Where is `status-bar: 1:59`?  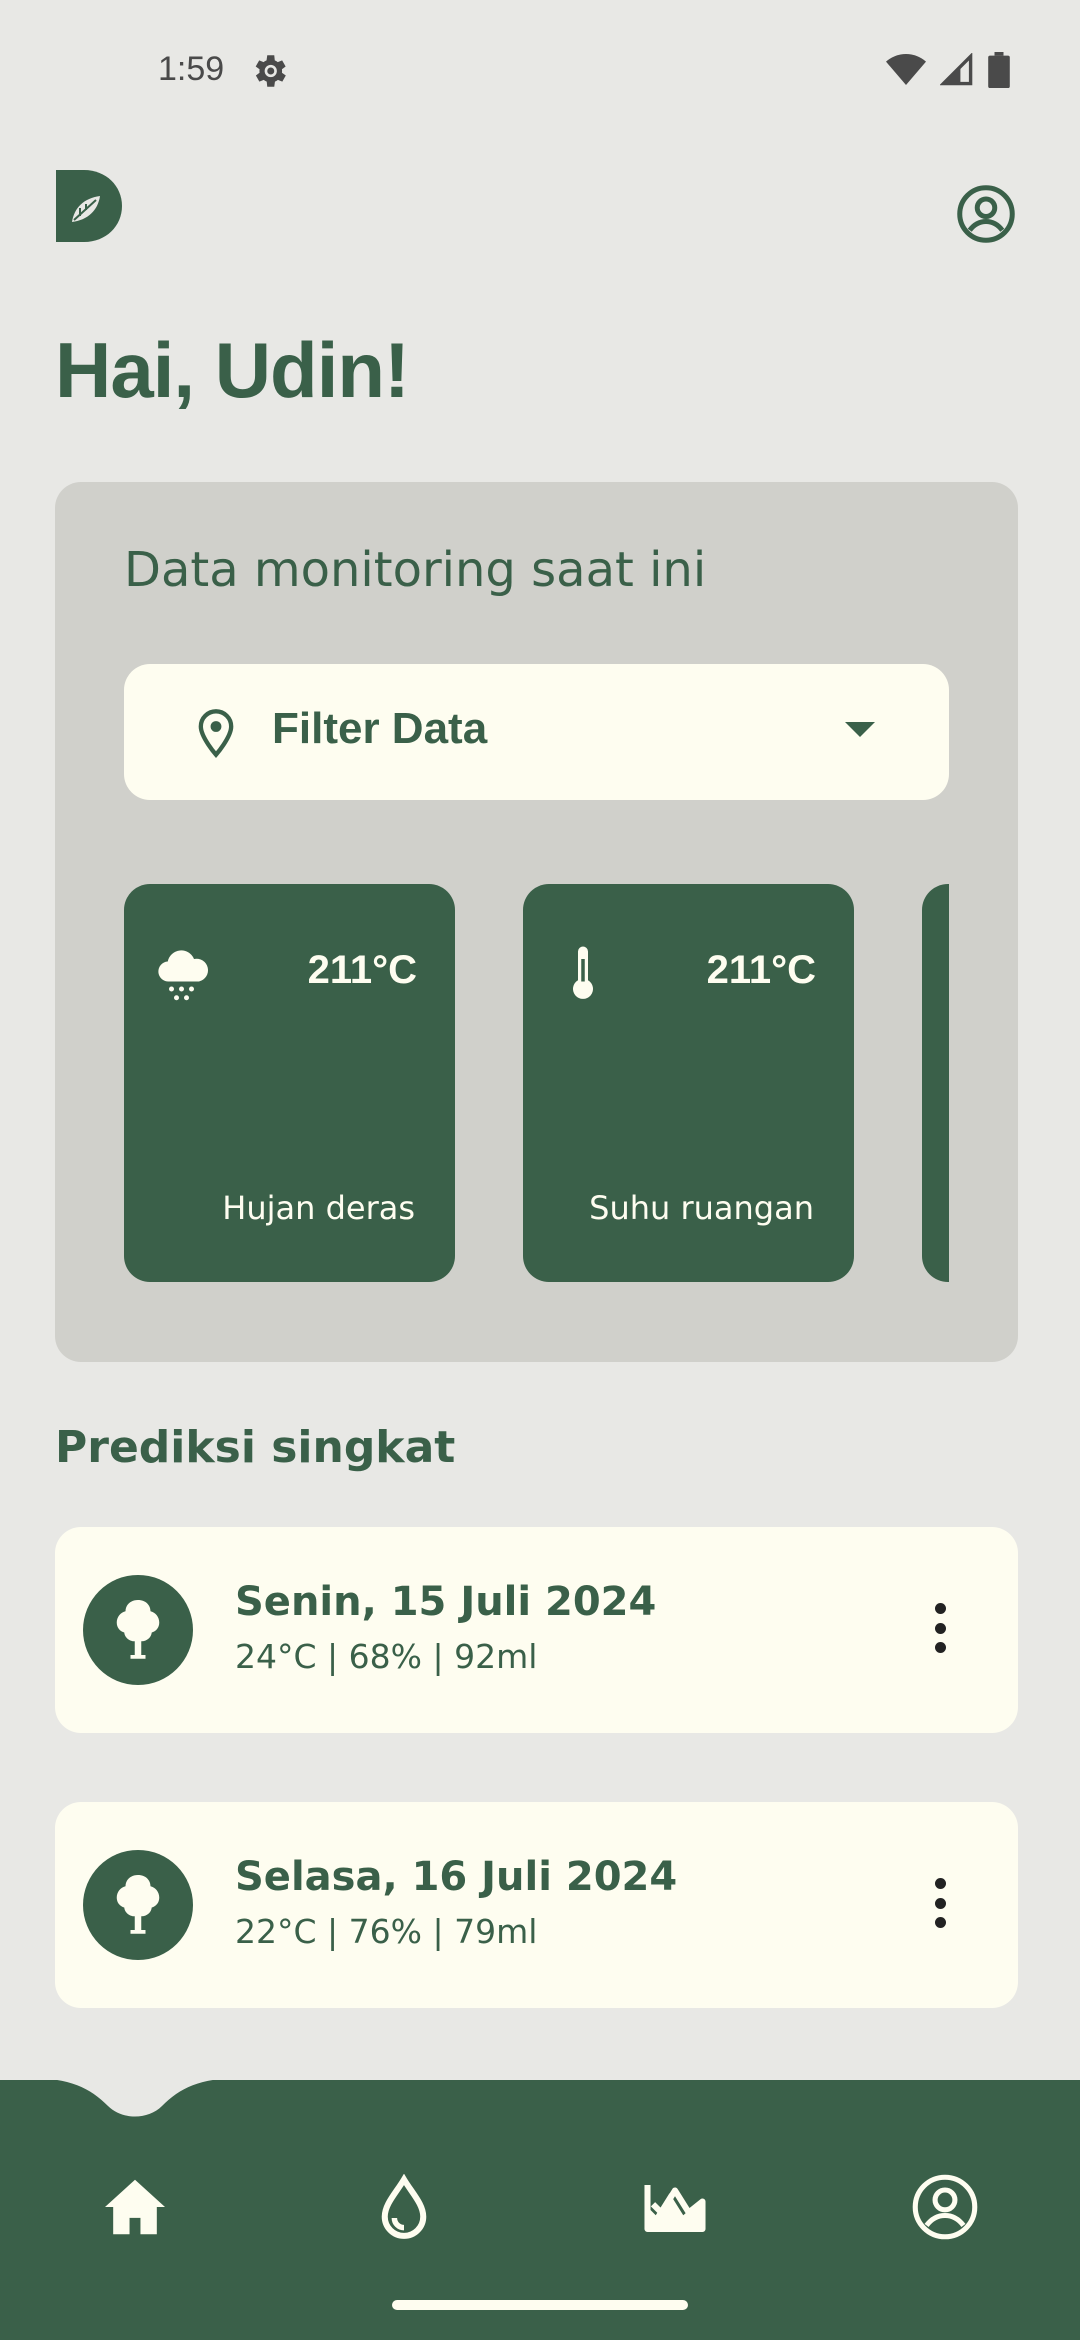
status-bar: 1:59 is located at coordinates (540, 70).